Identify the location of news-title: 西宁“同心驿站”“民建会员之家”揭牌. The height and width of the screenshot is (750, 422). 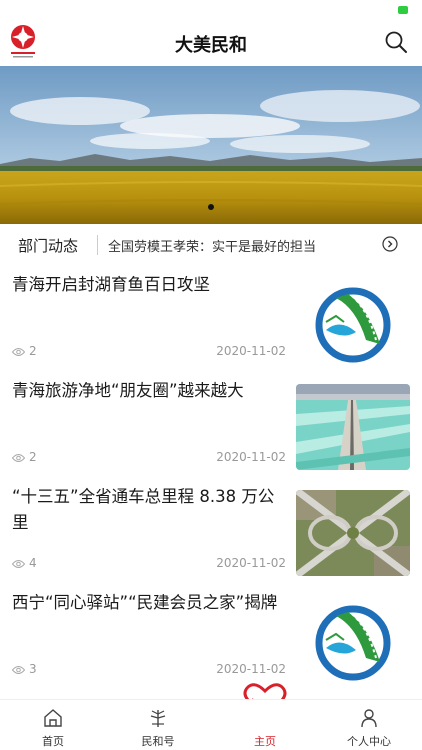
(148, 603).